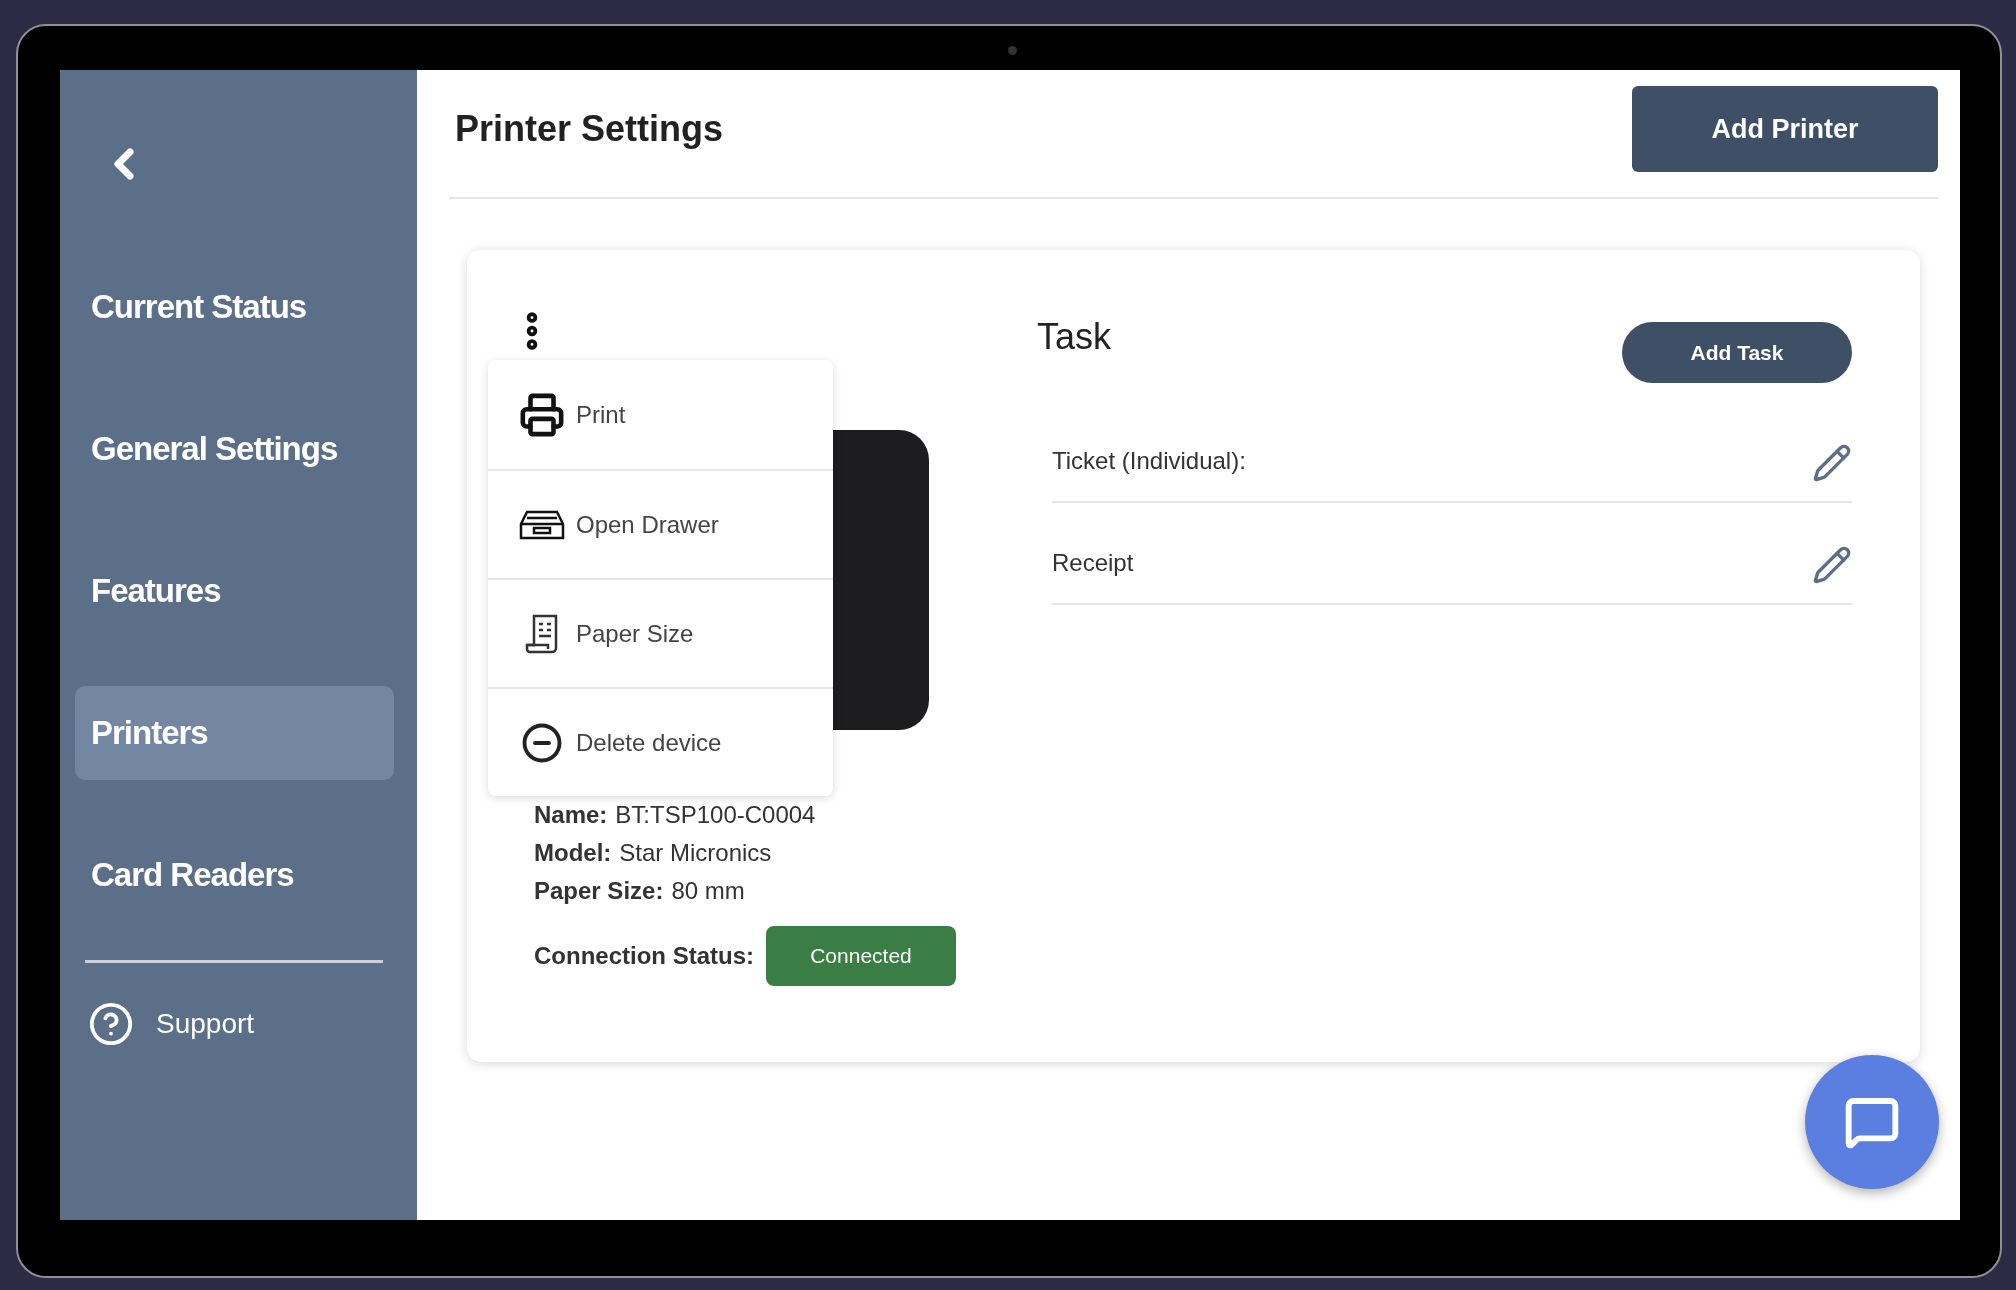 The image size is (2016, 1290). What do you see at coordinates (542, 633) in the screenshot?
I see `receipt-icon` at bounding box center [542, 633].